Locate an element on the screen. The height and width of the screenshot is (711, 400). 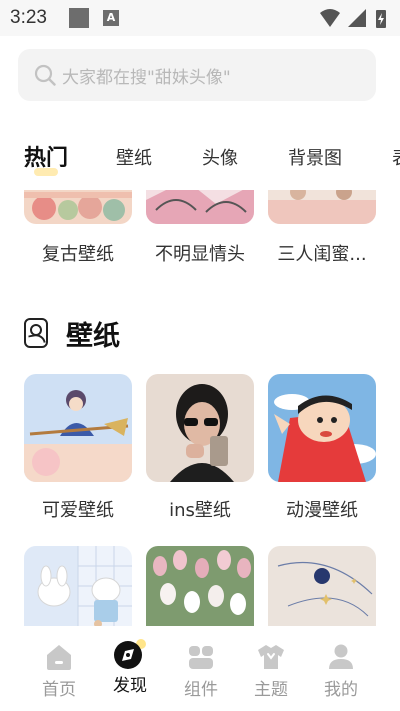
card-label: 可爱壁纸 is located at coordinates (78, 510).